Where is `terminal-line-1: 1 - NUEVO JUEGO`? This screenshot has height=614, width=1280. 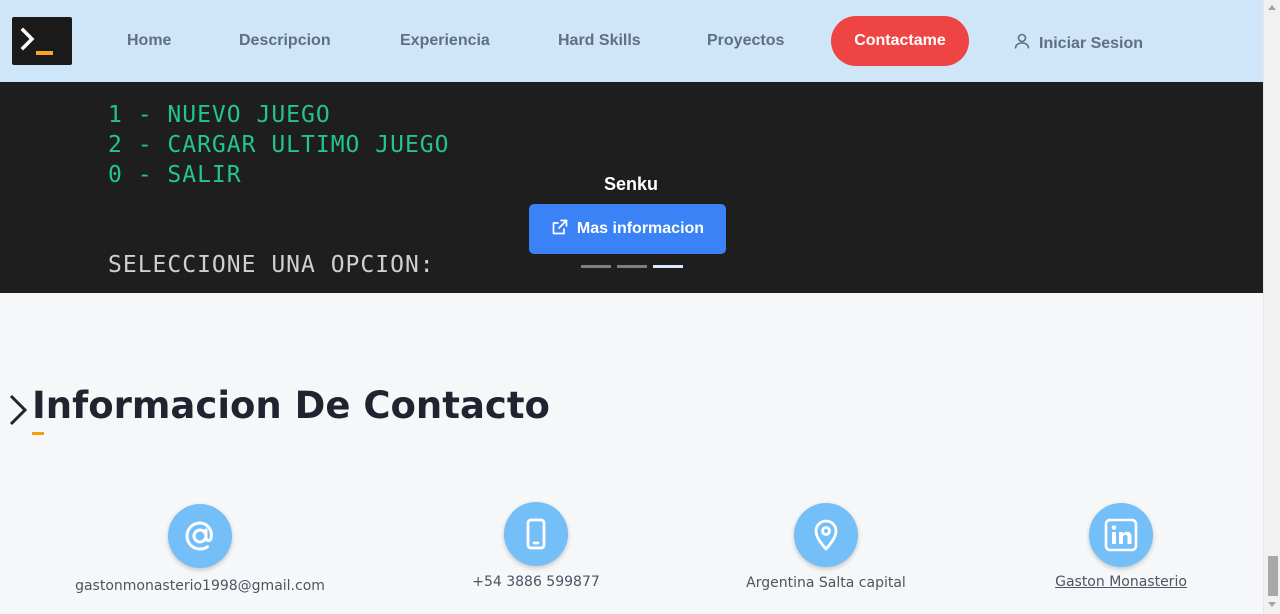 terminal-line-1: 1 - NUEVO JUEGO is located at coordinates (219, 115).